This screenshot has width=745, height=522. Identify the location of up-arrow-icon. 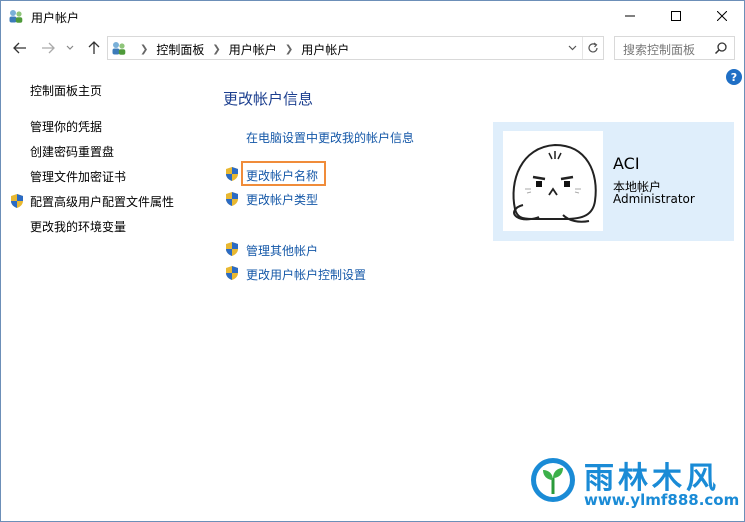
(94, 47).